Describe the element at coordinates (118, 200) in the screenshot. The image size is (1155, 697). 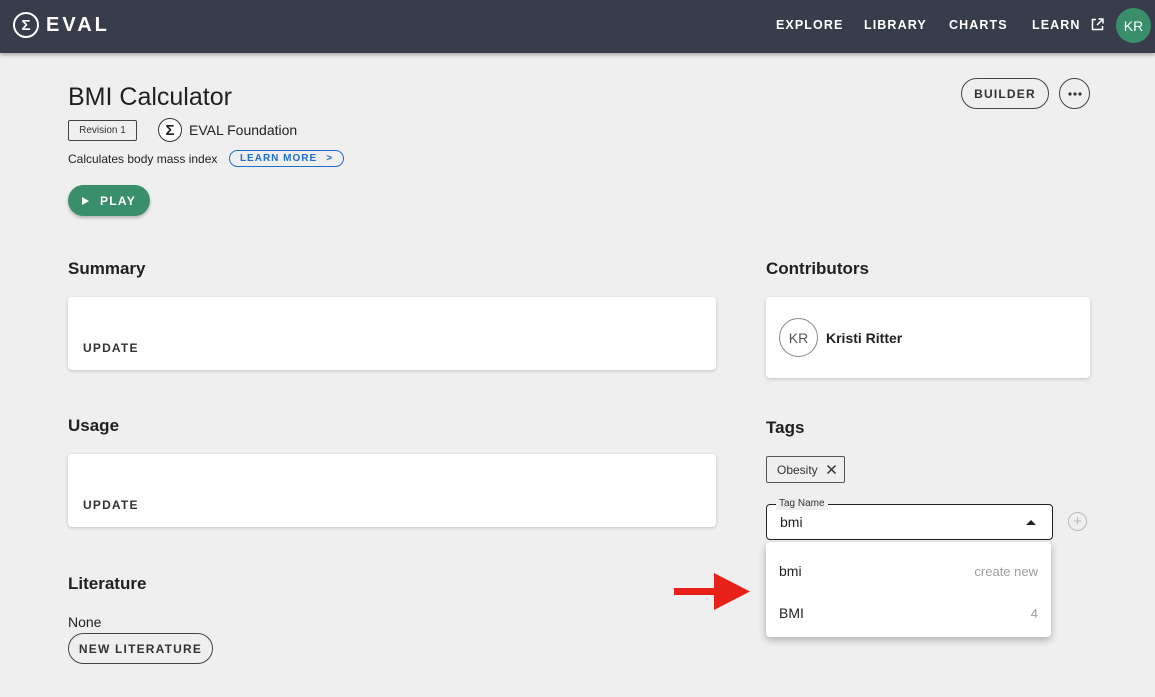
I see `play-label: PLAY` at that location.